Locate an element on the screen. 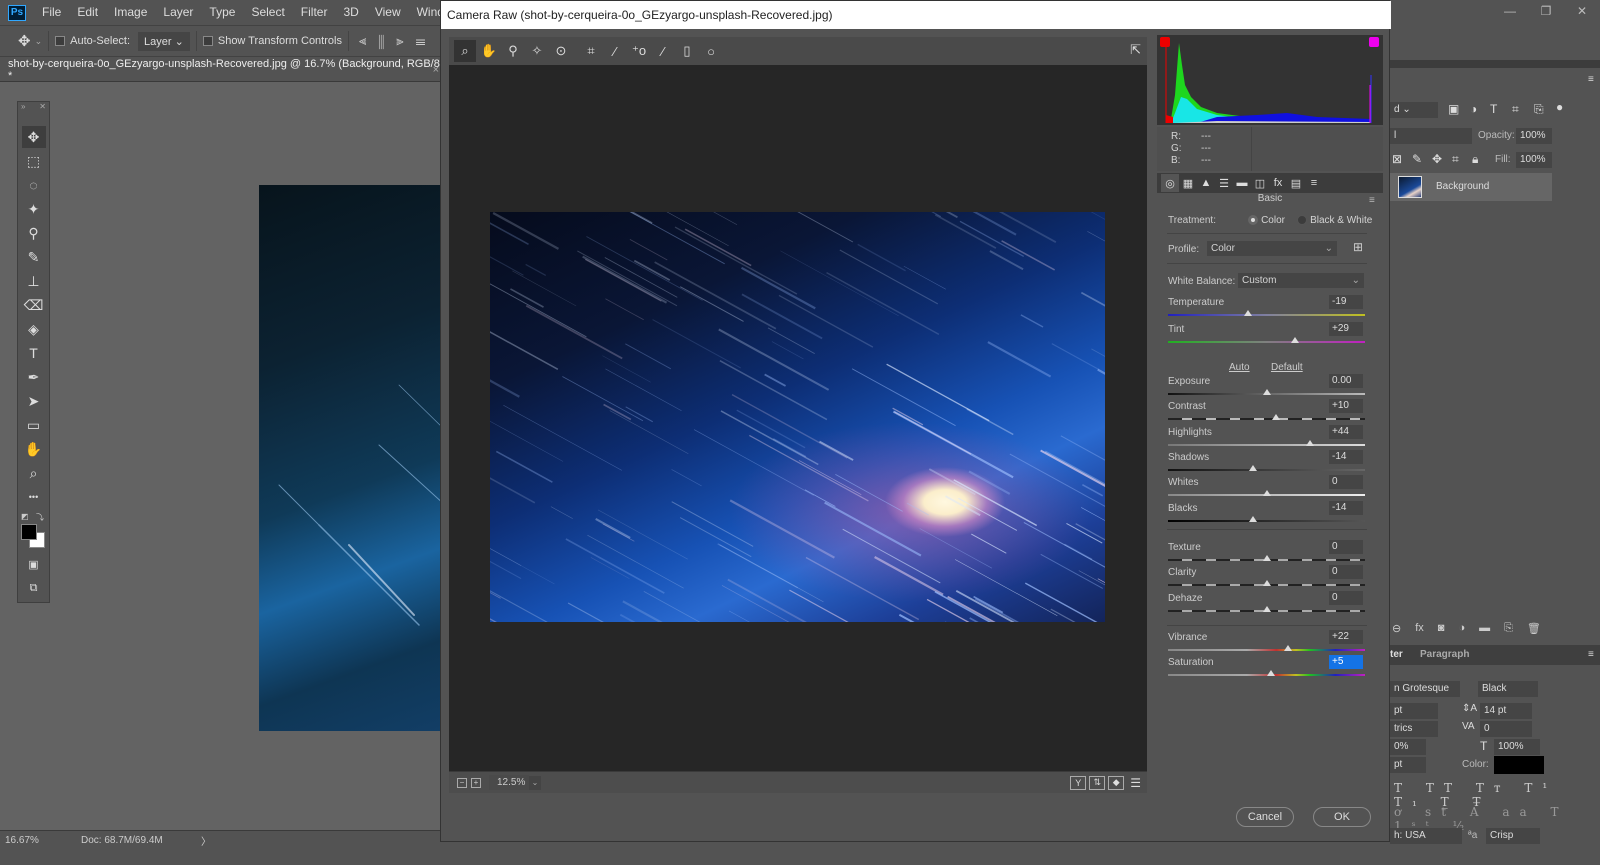 The image size is (1600, 865). eraser-tool-icon: ⌫ is located at coordinates (34, 305).